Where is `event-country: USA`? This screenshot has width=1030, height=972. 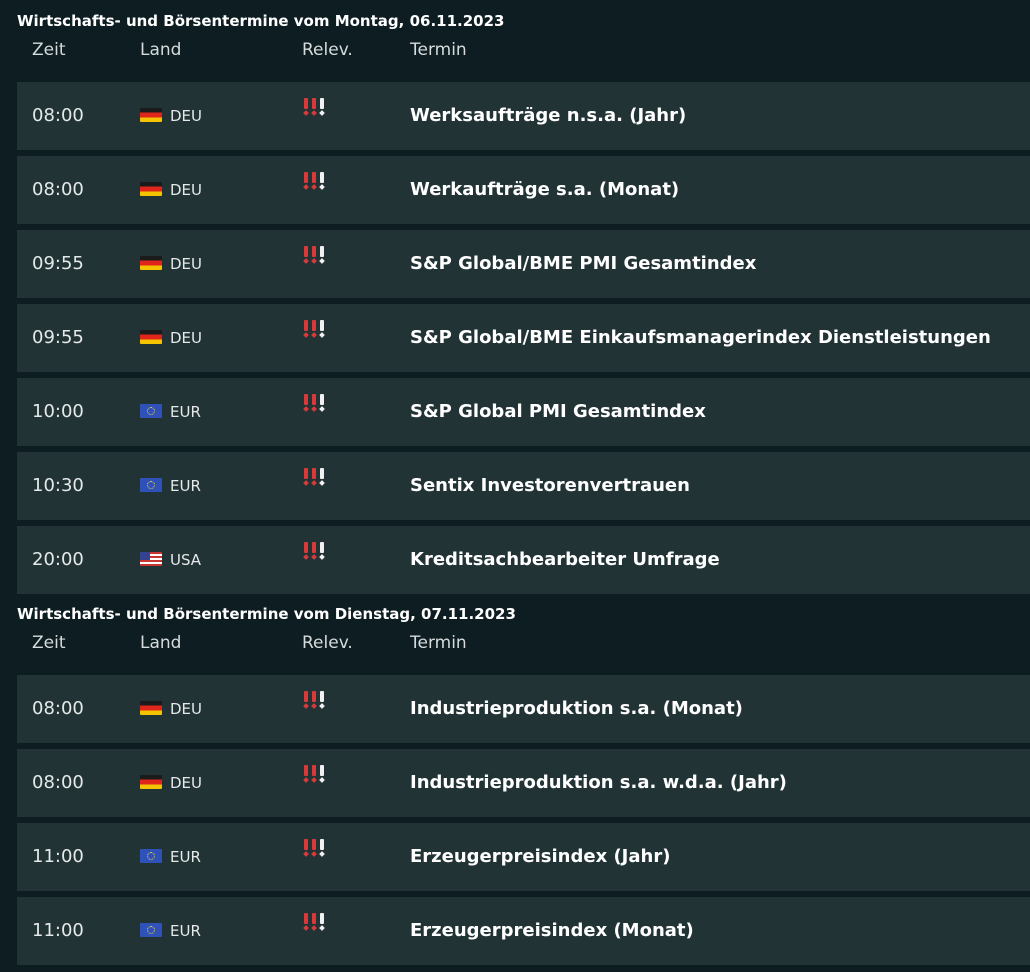
event-country: USA is located at coordinates (170, 560).